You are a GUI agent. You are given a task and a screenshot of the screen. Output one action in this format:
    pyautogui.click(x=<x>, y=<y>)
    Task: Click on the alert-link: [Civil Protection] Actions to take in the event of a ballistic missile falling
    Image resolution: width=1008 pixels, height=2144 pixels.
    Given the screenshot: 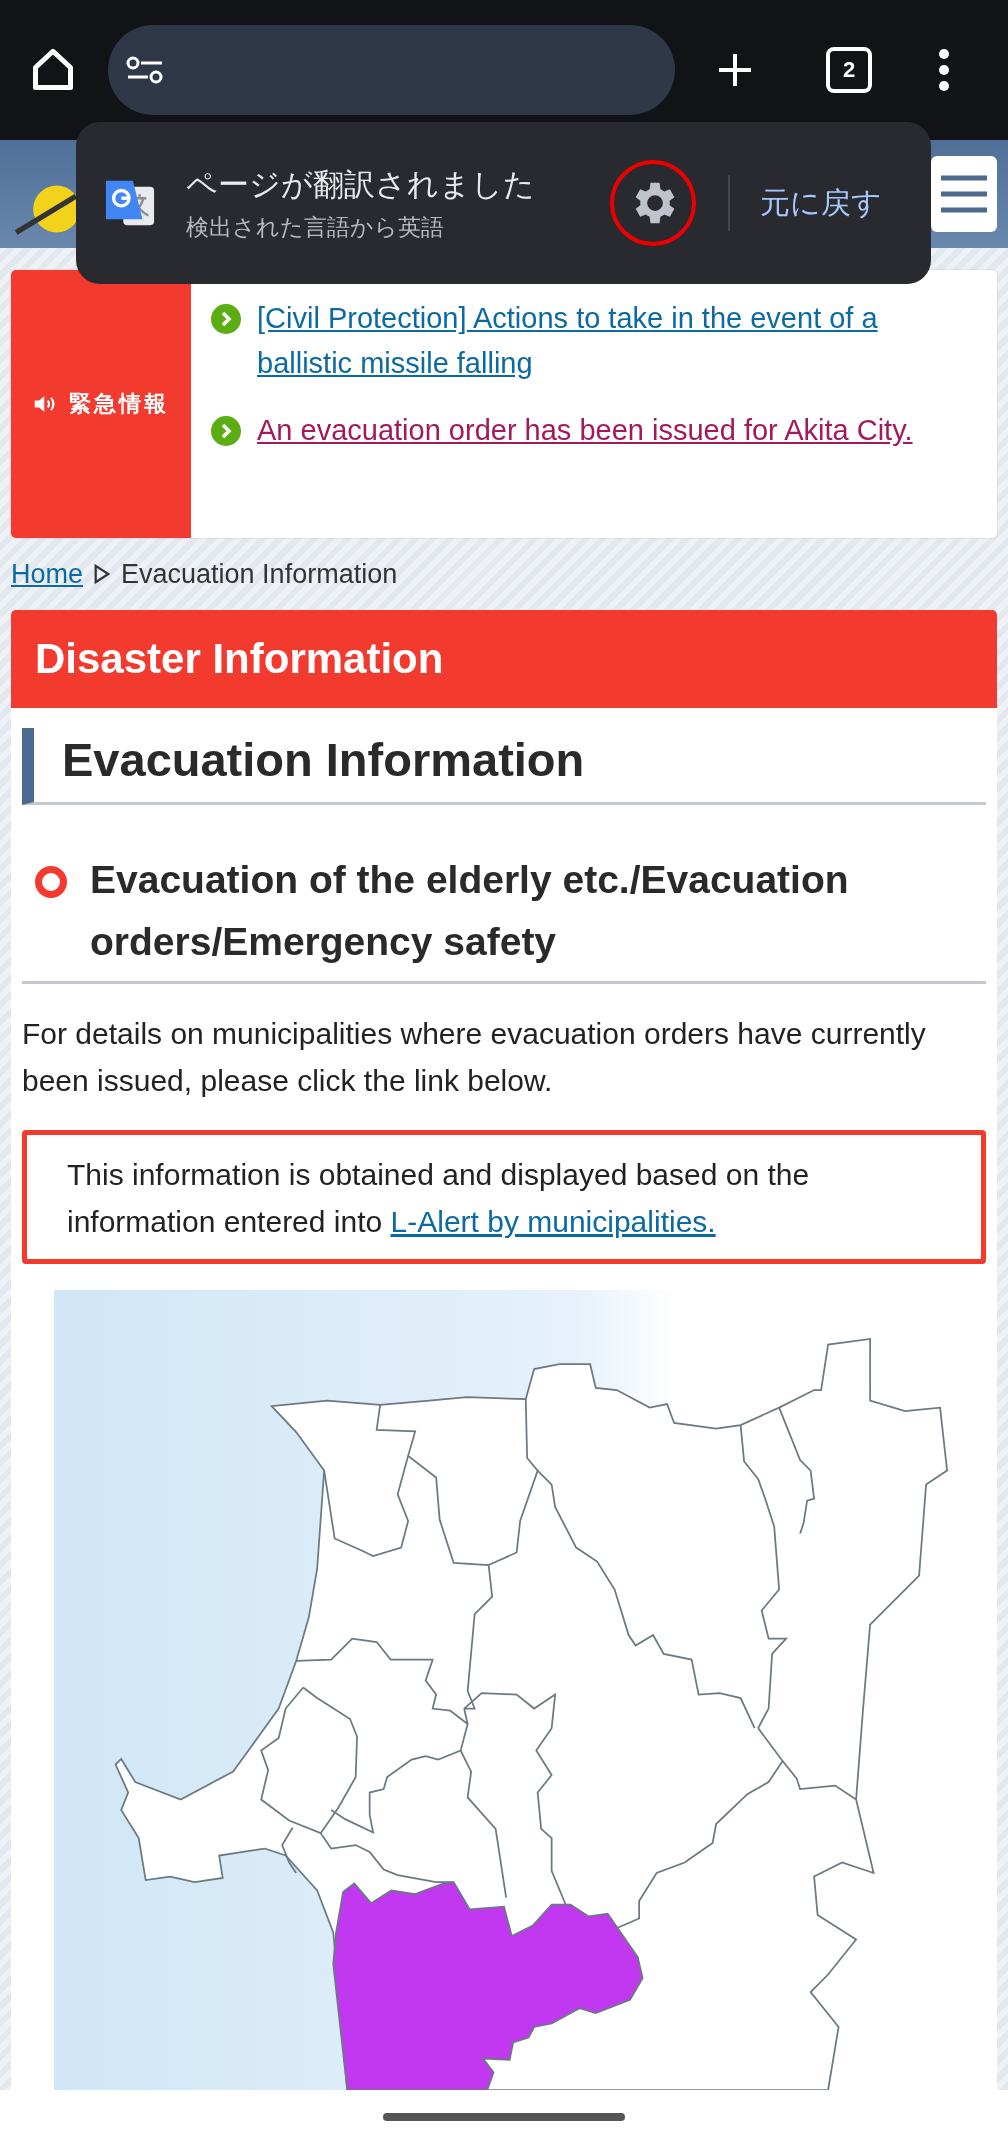 What is the action you would take?
    pyautogui.click(x=617, y=341)
    